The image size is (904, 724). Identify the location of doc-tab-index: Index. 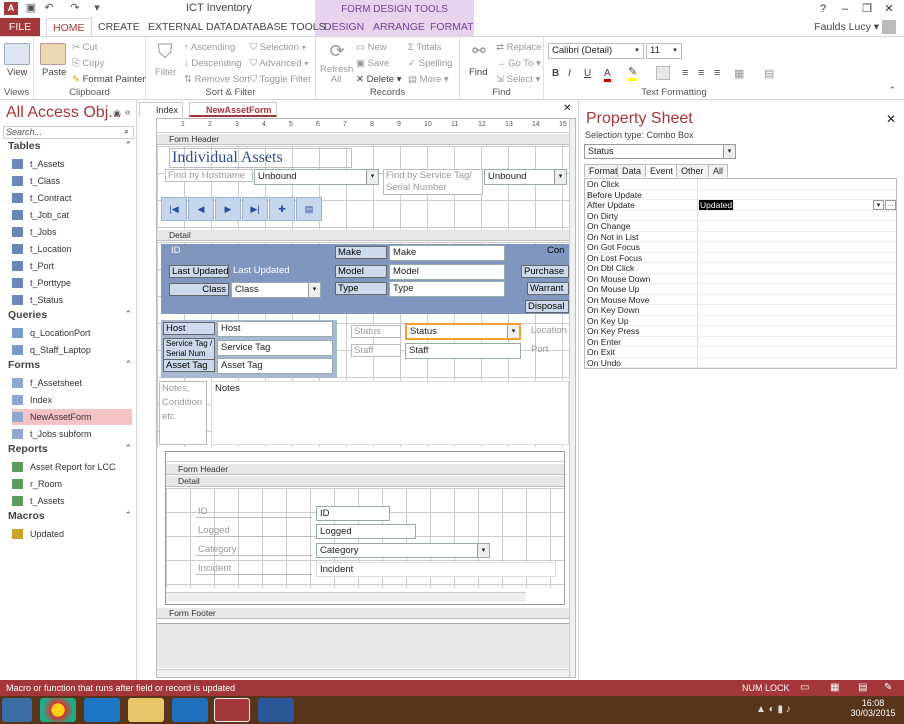
(161, 109).